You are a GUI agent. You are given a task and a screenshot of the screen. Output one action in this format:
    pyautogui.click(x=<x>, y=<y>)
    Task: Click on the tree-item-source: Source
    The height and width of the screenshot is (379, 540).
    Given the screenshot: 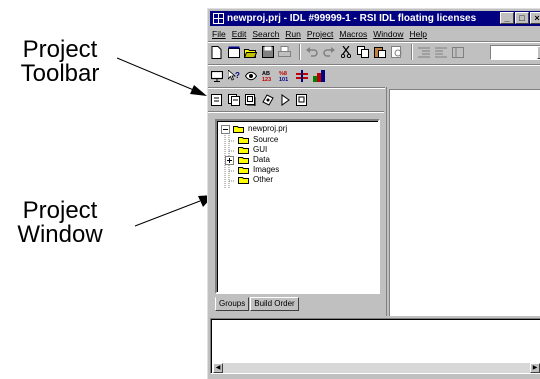 What is the action you would take?
    pyautogui.click(x=258, y=140)
    